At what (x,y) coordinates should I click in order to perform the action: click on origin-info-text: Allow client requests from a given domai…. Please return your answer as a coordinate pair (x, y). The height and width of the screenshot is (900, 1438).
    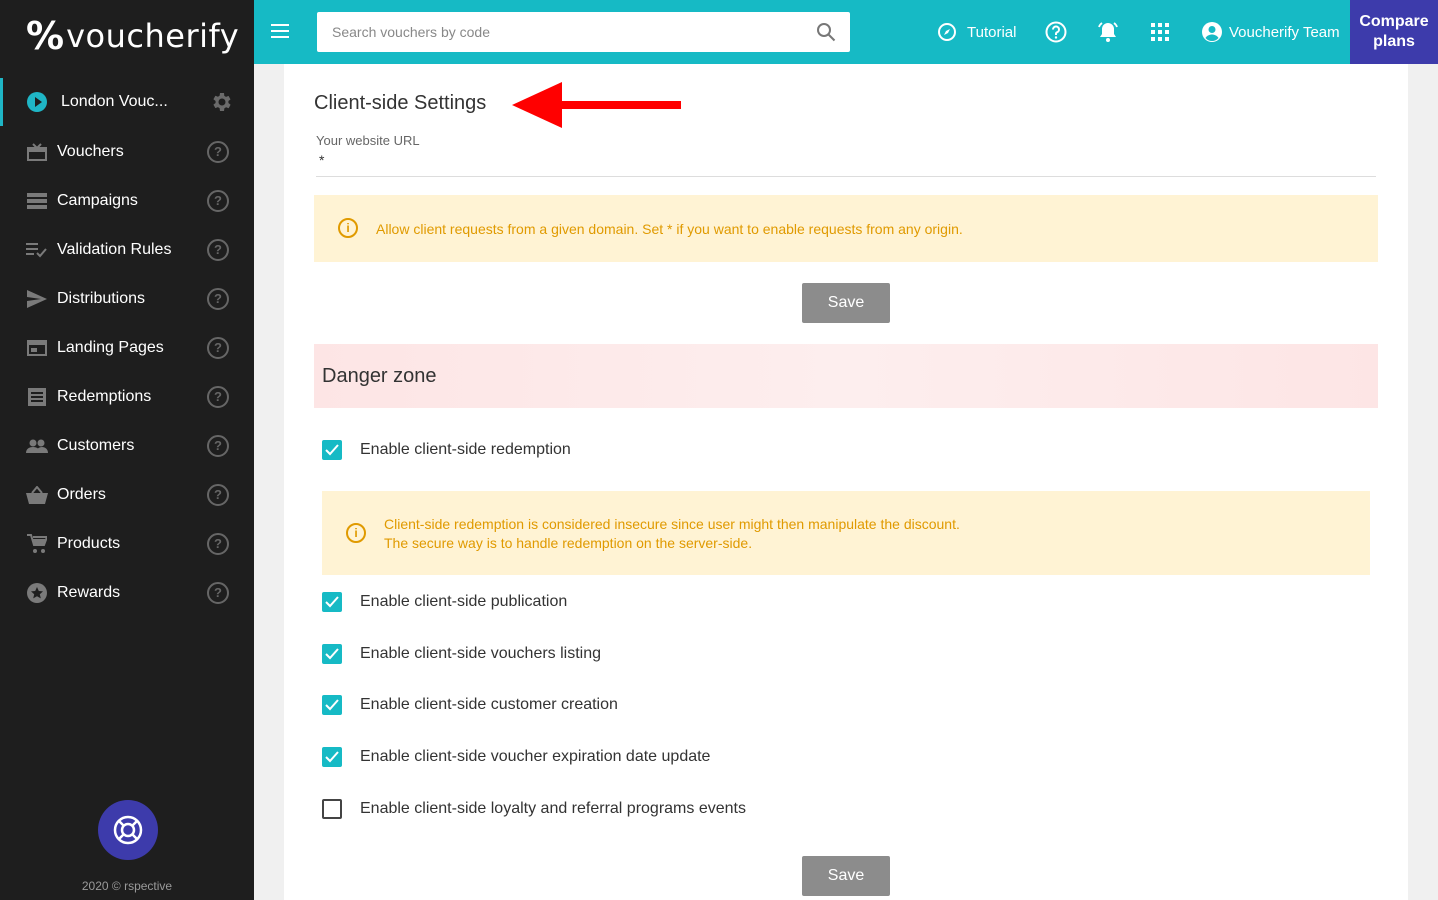
    Looking at the image, I should click on (669, 229).